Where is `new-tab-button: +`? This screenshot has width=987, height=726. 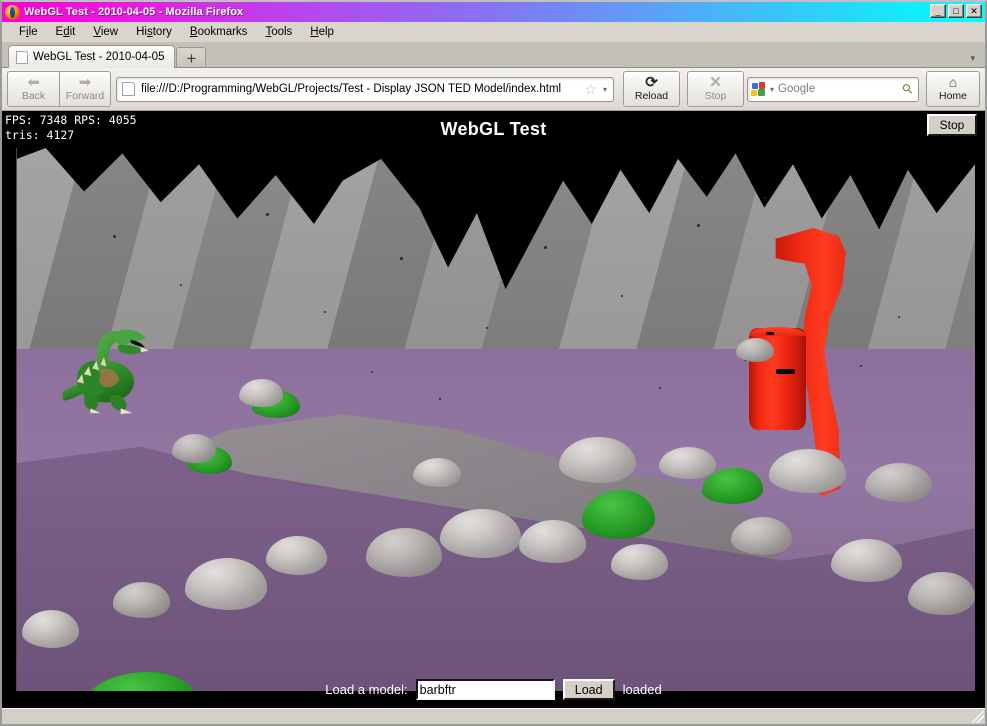 new-tab-button: + is located at coordinates (191, 57).